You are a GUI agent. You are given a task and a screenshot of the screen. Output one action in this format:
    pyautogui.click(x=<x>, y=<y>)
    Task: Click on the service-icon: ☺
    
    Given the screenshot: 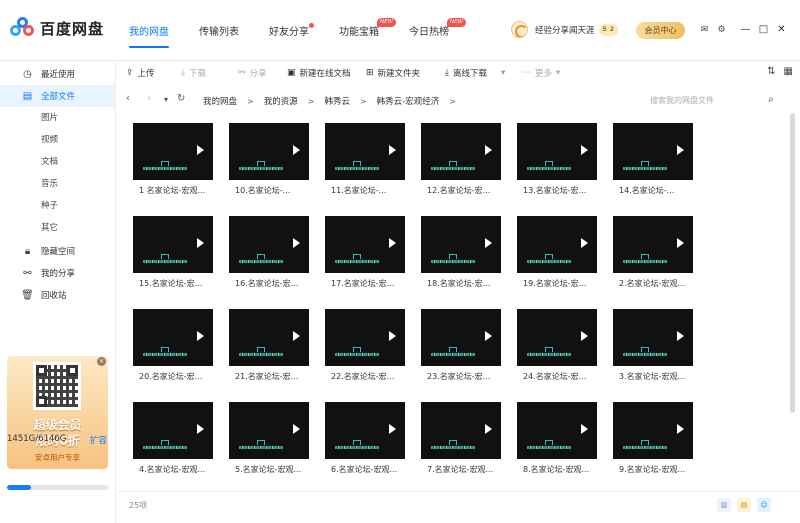 What is the action you would take?
    pyautogui.click(x=764, y=505)
    